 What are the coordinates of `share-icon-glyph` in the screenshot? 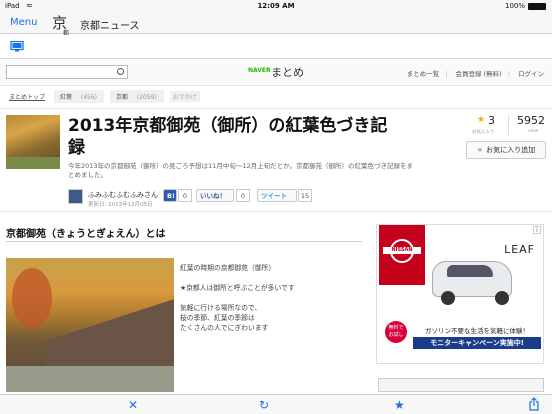 It's located at (534, 404).